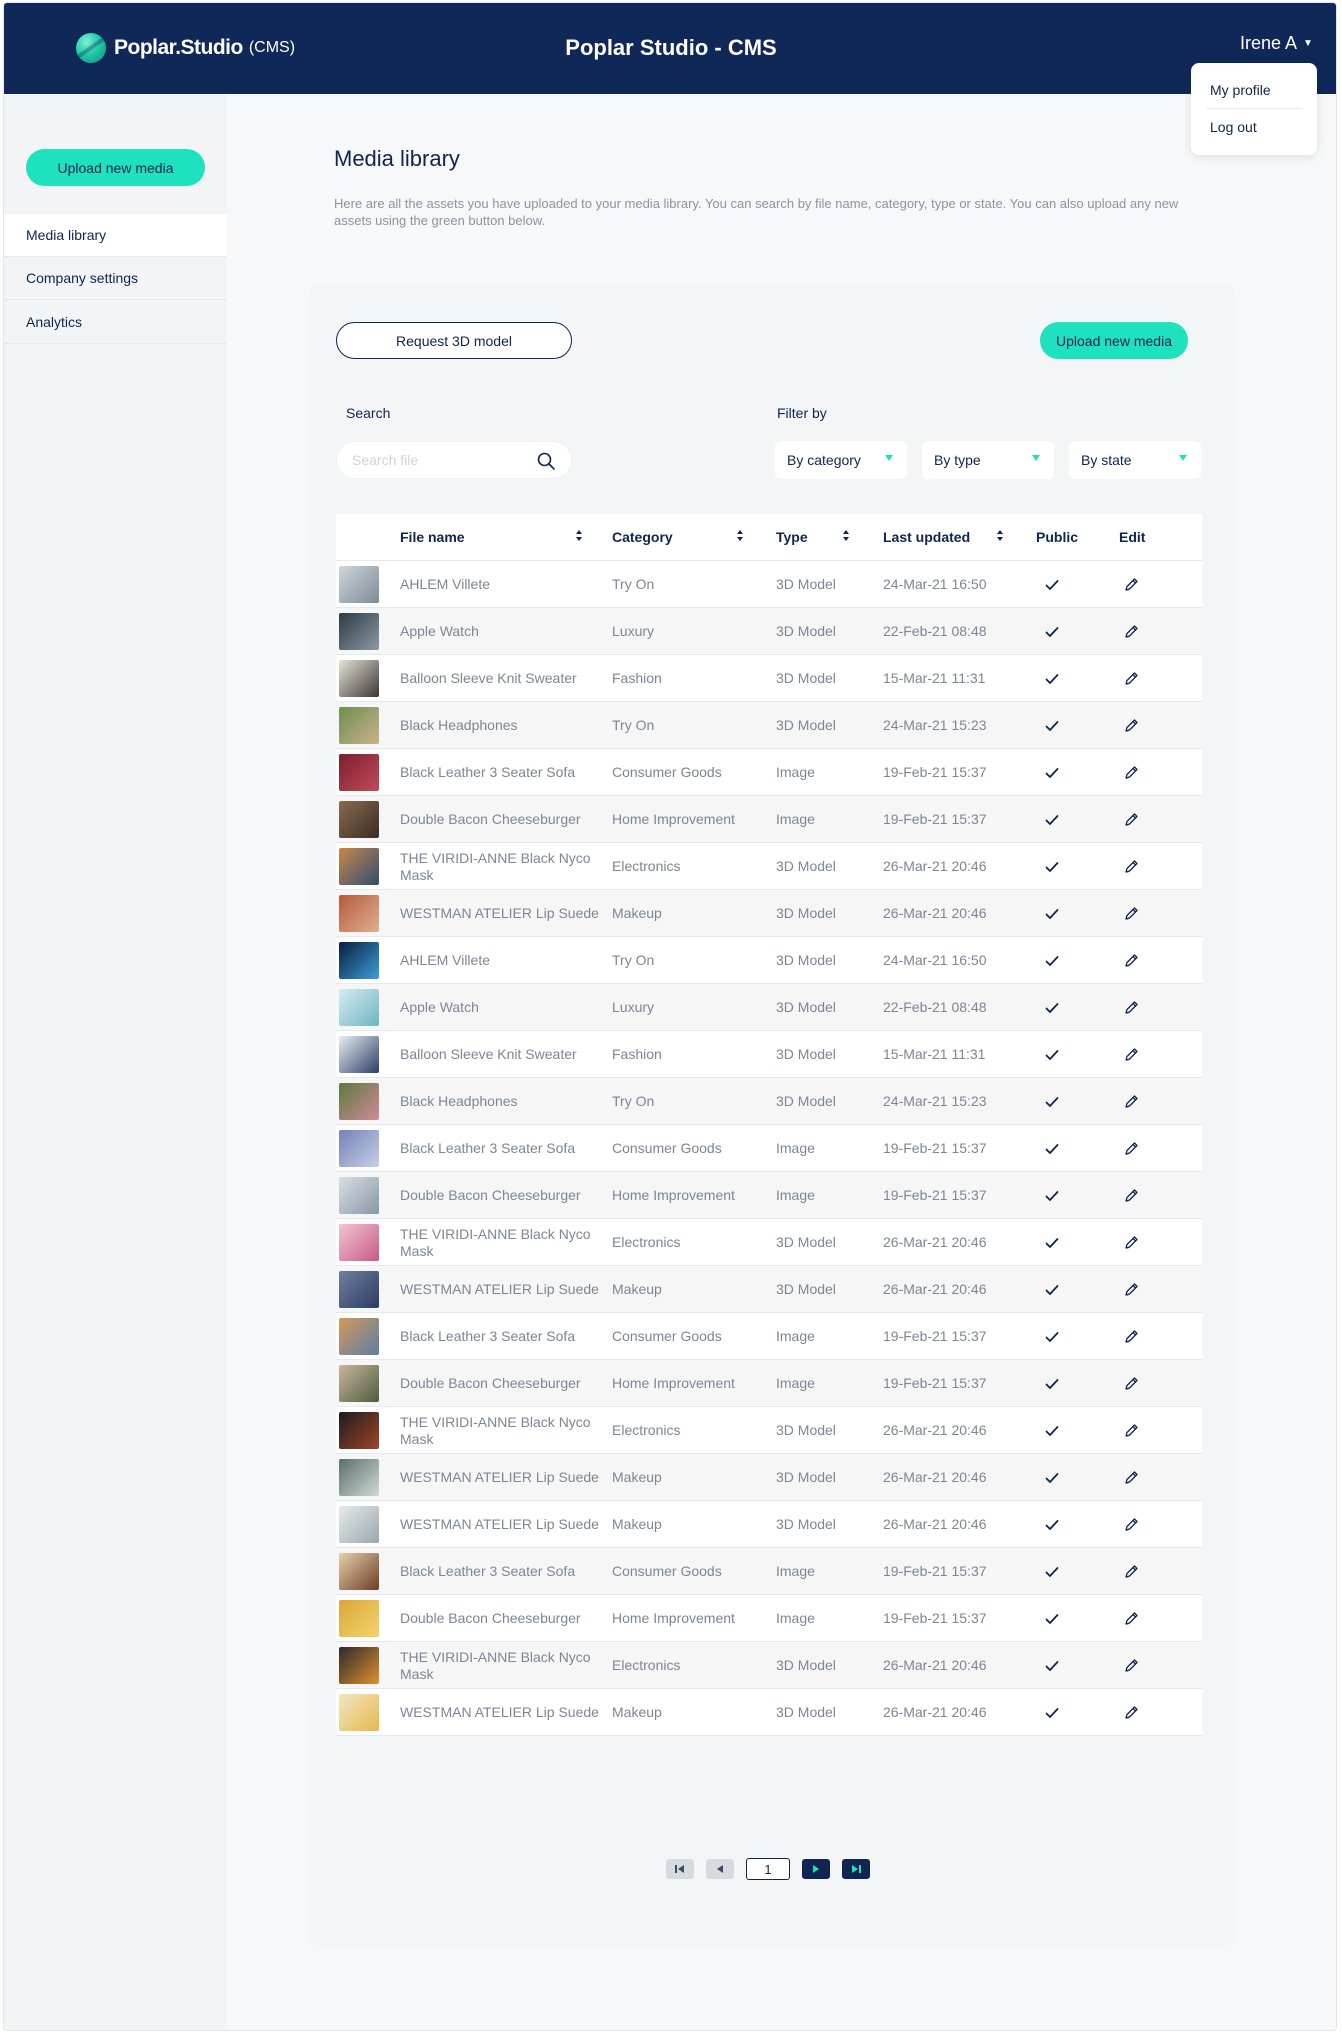  Describe the element at coordinates (1114, 340) in the screenshot. I see `upload-new-media-button: Upload new media` at that location.